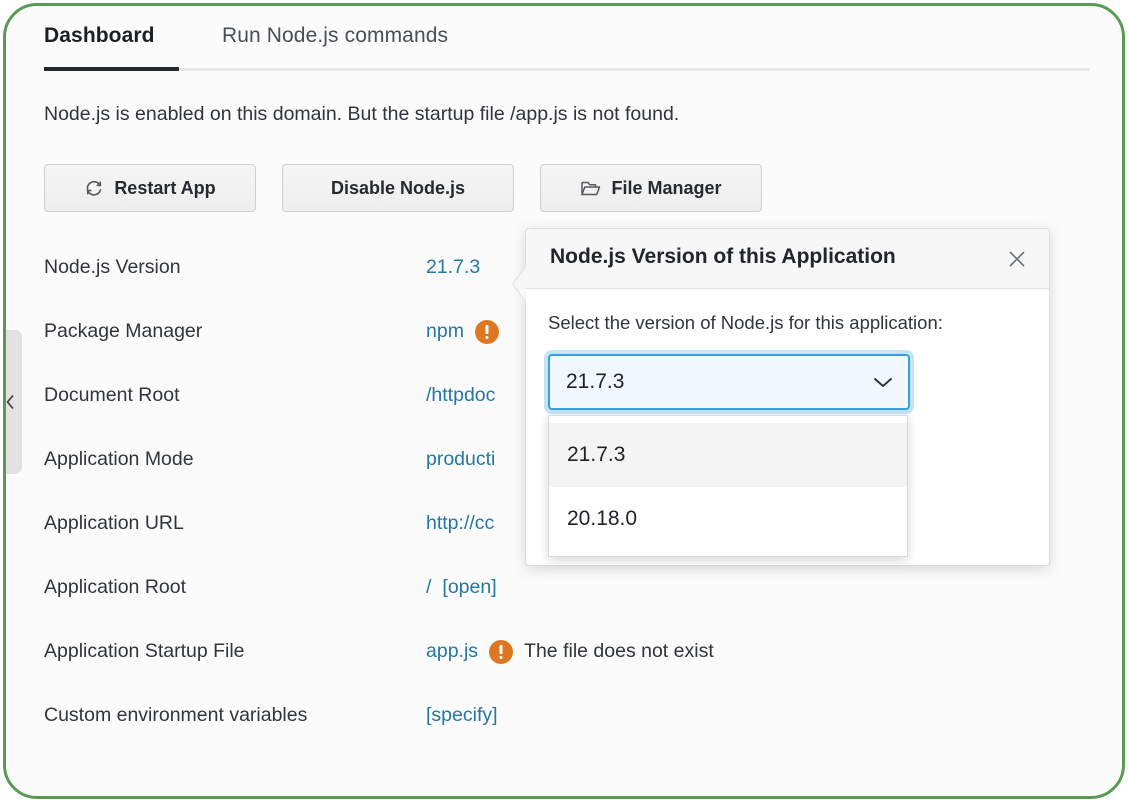 This screenshot has height=802, width=1128. What do you see at coordinates (428, 587) in the screenshot?
I see `application-root-link: /` at bounding box center [428, 587].